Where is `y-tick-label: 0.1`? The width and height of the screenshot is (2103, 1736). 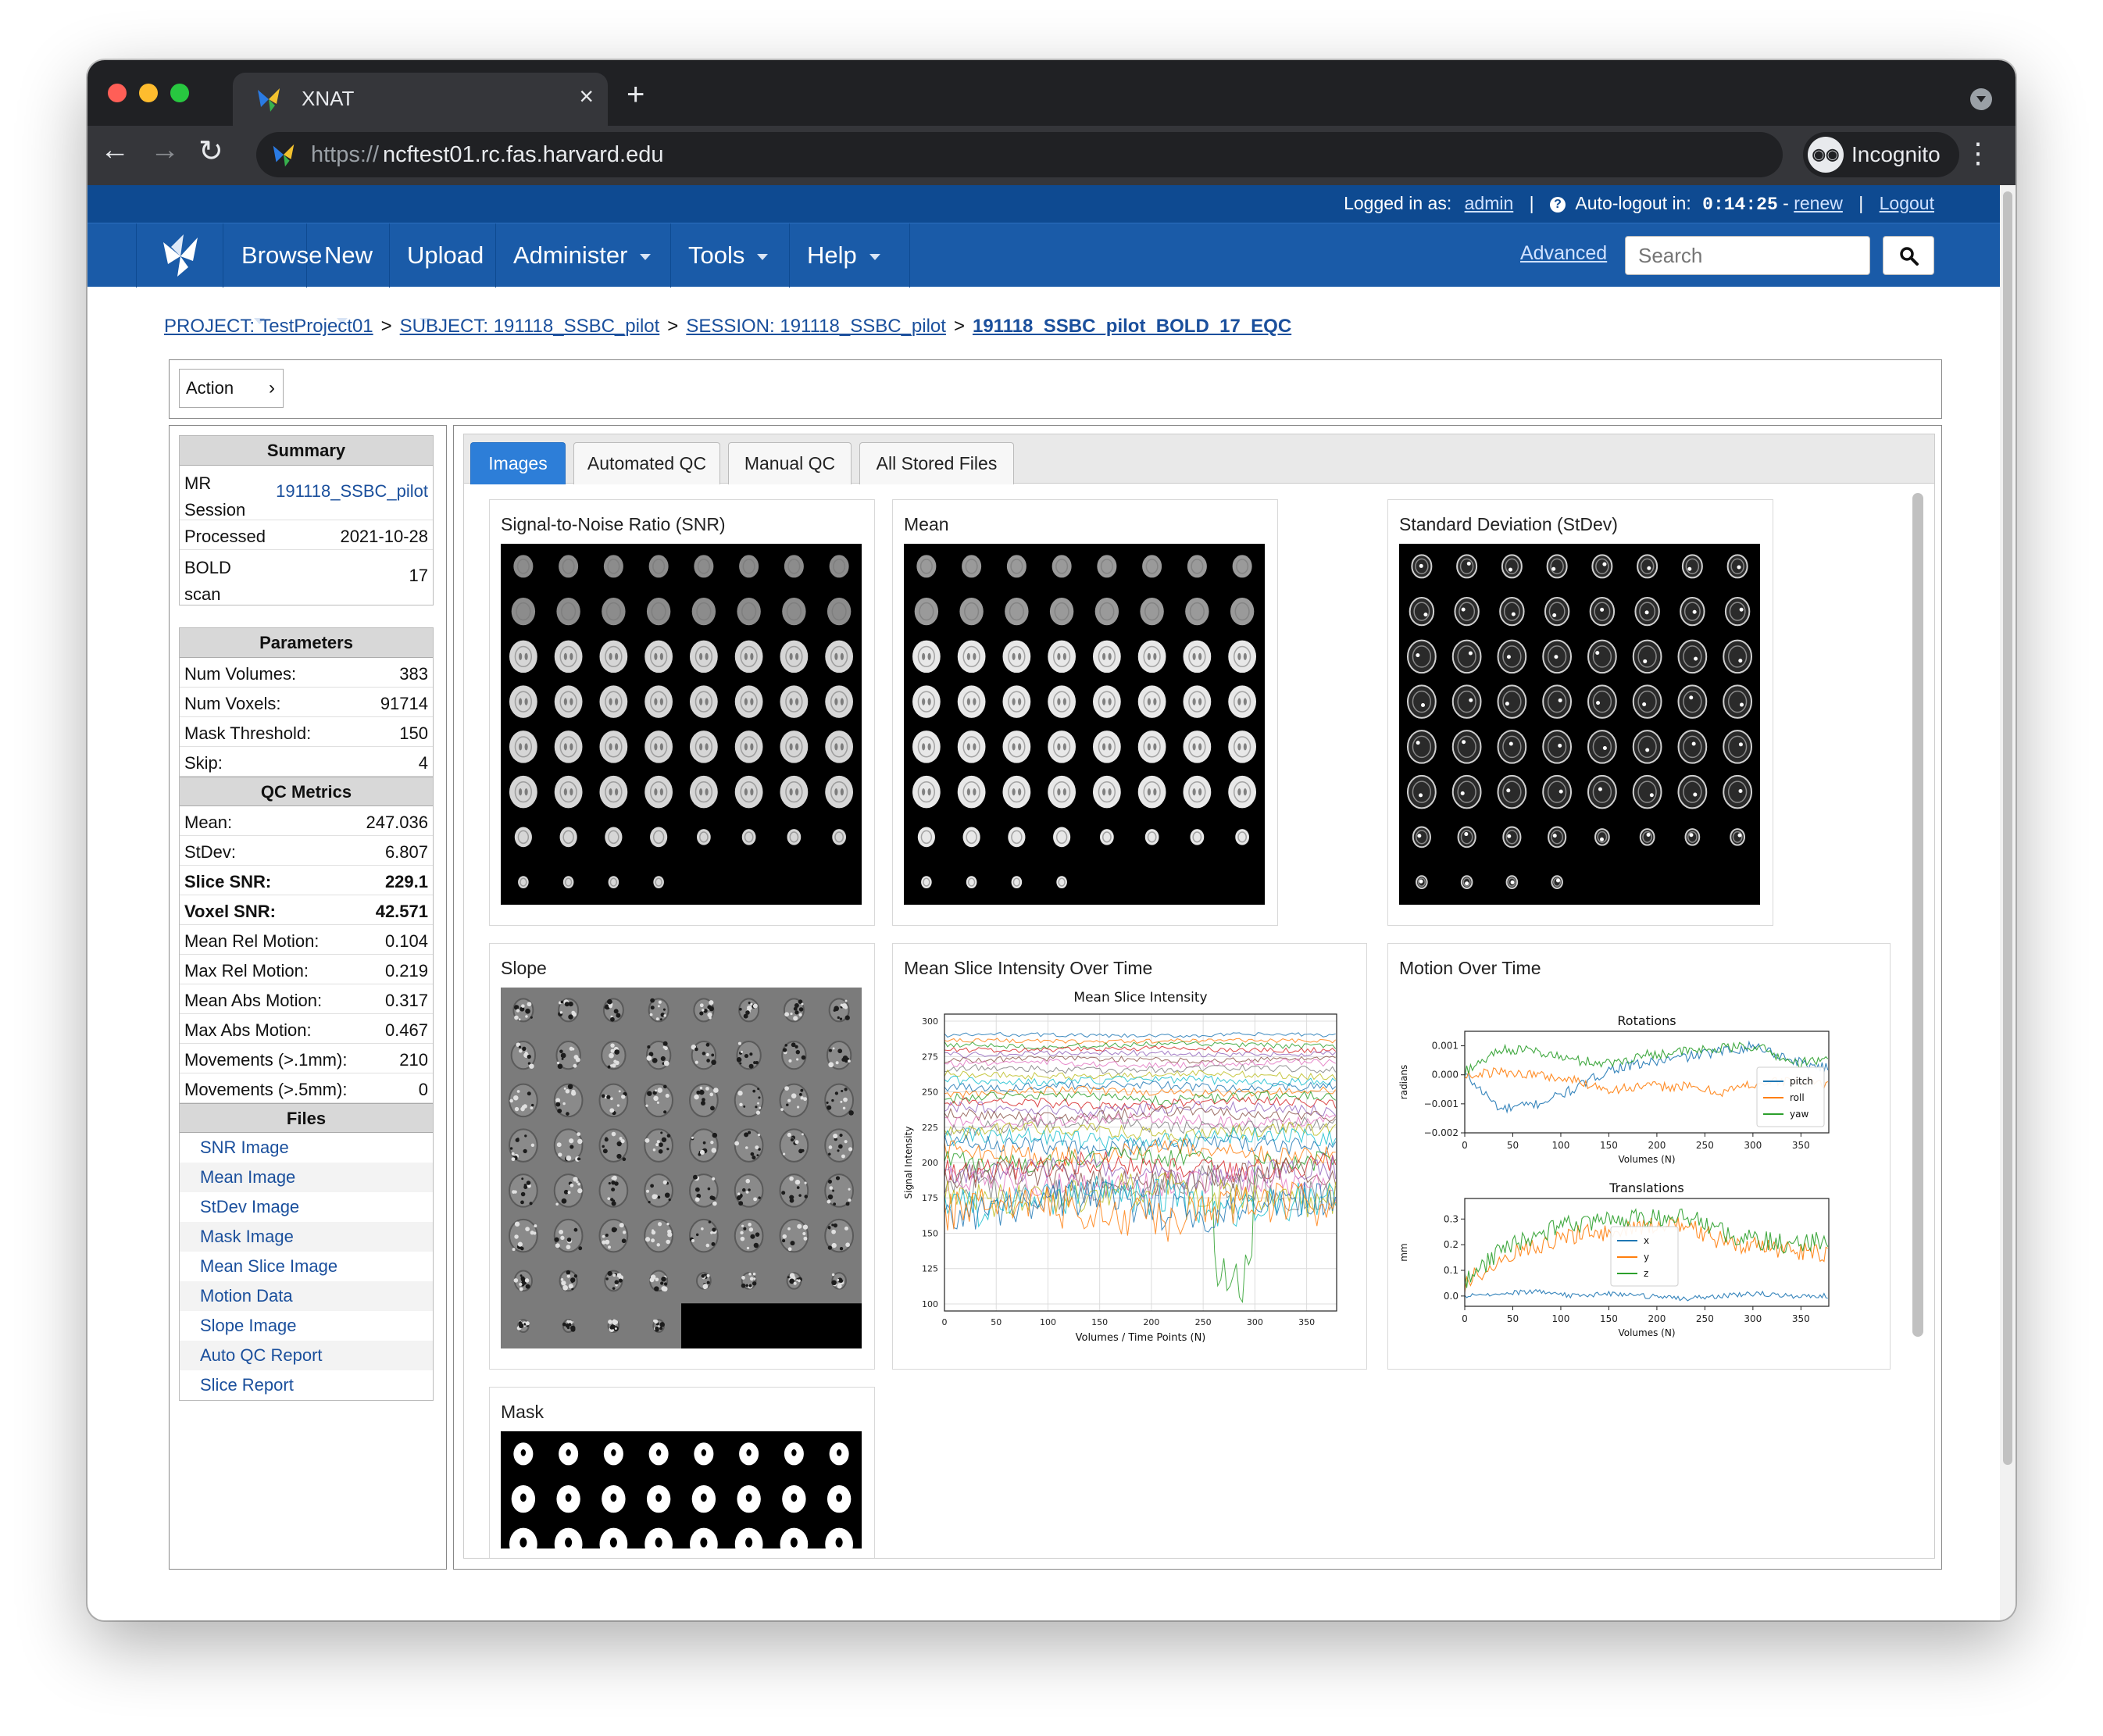
y-tick-label: 0.1 is located at coordinates (1451, 1270).